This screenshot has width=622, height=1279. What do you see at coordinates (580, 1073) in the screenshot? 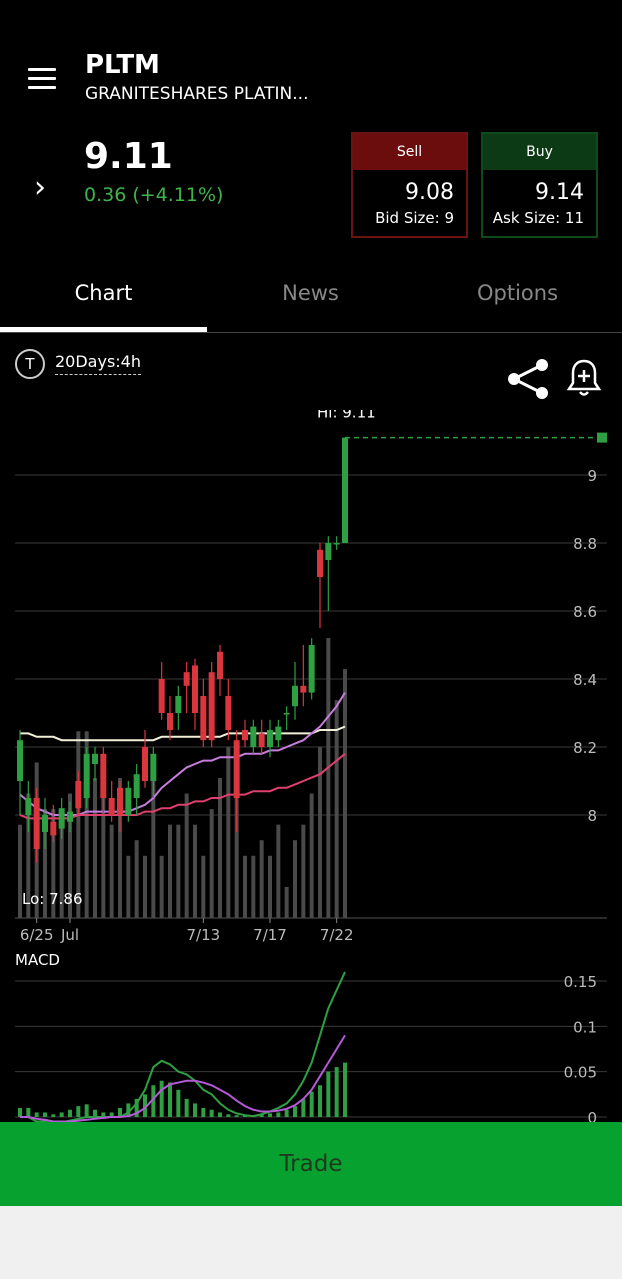
I see `macd-tick-label: 0.05` at bounding box center [580, 1073].